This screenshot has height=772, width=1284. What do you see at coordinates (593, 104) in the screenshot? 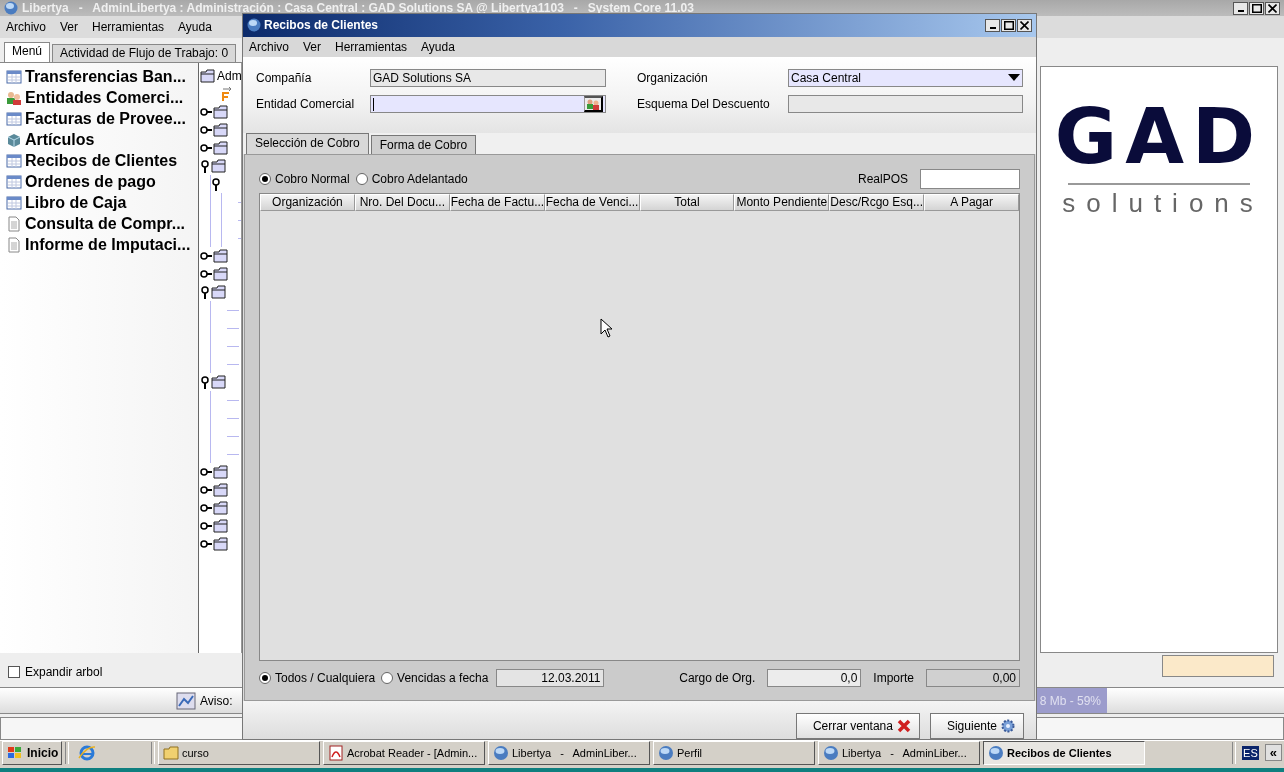
I see `lookup-button` at bounding box center [593, 104].